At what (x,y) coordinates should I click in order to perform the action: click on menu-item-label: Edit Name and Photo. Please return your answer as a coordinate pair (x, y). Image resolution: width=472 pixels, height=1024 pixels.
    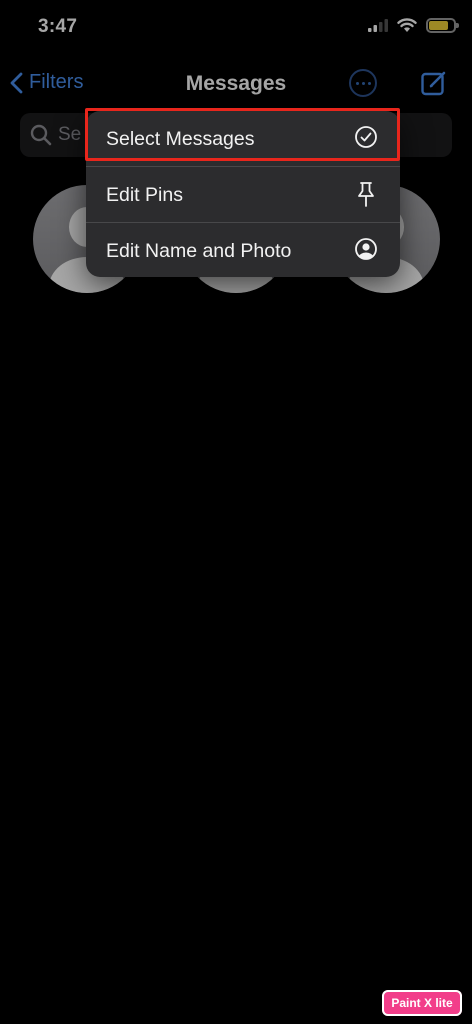
    Looking at the image, I should click on (199, 251).